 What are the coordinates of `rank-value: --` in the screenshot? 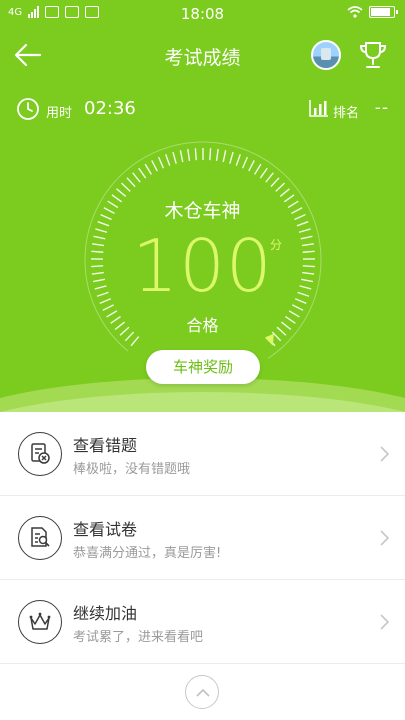 It's located at (381, 108).